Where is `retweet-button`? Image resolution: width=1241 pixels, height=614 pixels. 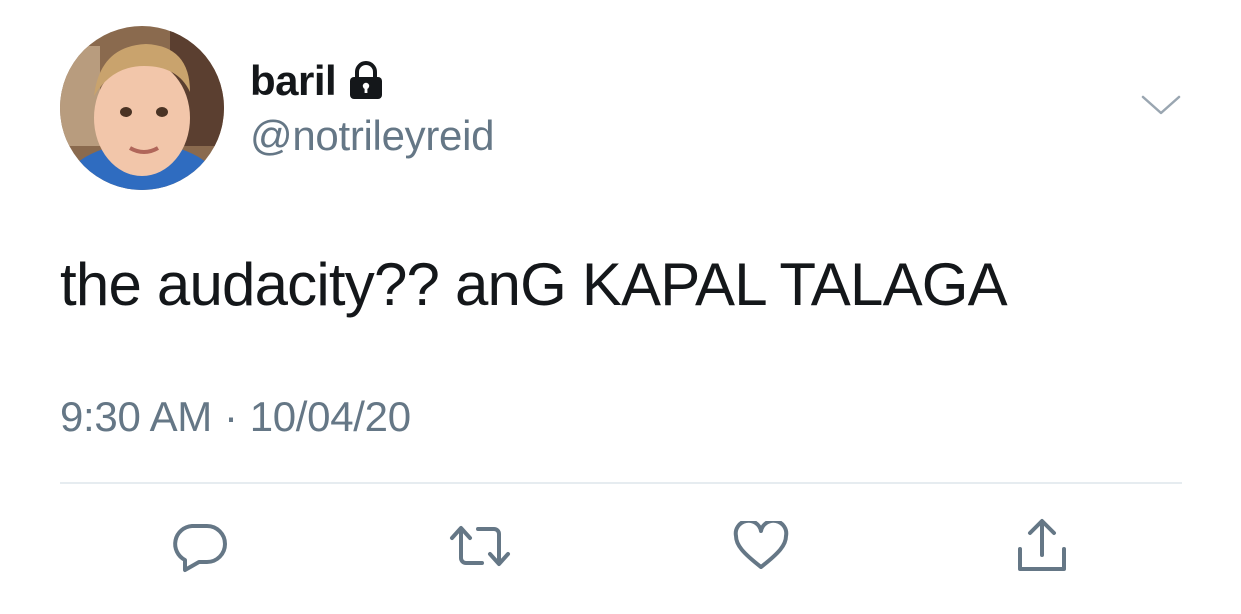
retweet-button is located at coordinates (480, 548).